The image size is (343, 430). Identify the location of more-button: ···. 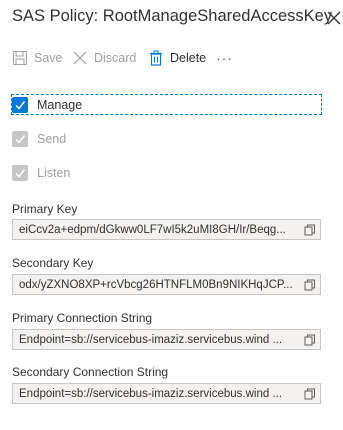
(224, 58).